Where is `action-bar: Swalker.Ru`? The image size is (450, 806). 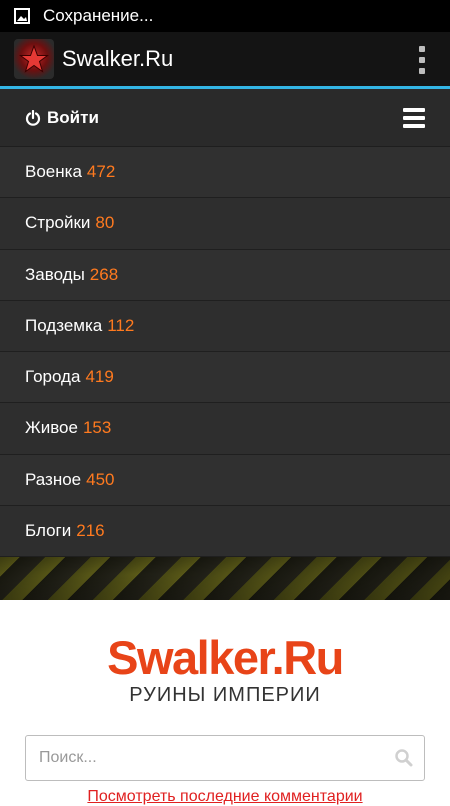
action-bar: Swalker.Ru is located at coordinates (225, 60).